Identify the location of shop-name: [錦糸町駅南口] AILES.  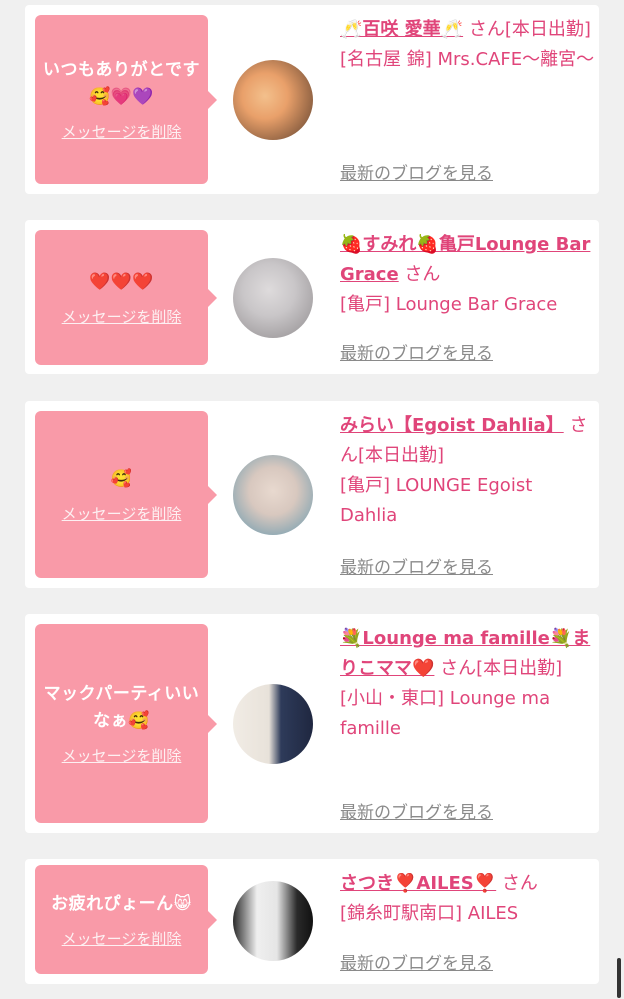
(429, 913).